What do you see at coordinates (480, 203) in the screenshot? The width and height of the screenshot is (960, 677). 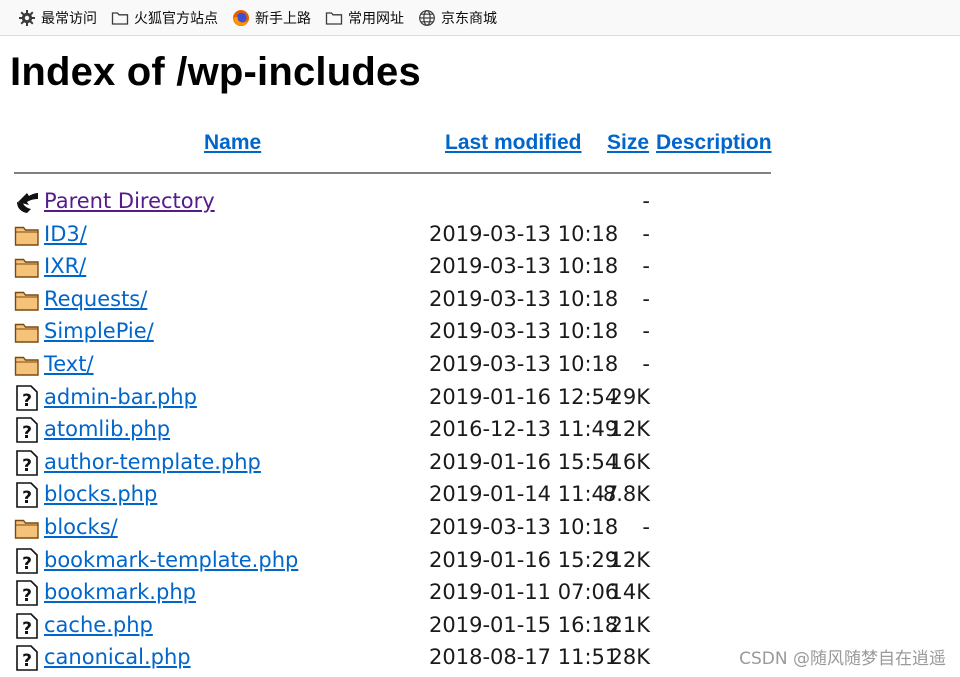 I see `list-item: Parent Directory -` at bounding box center [480, 203].